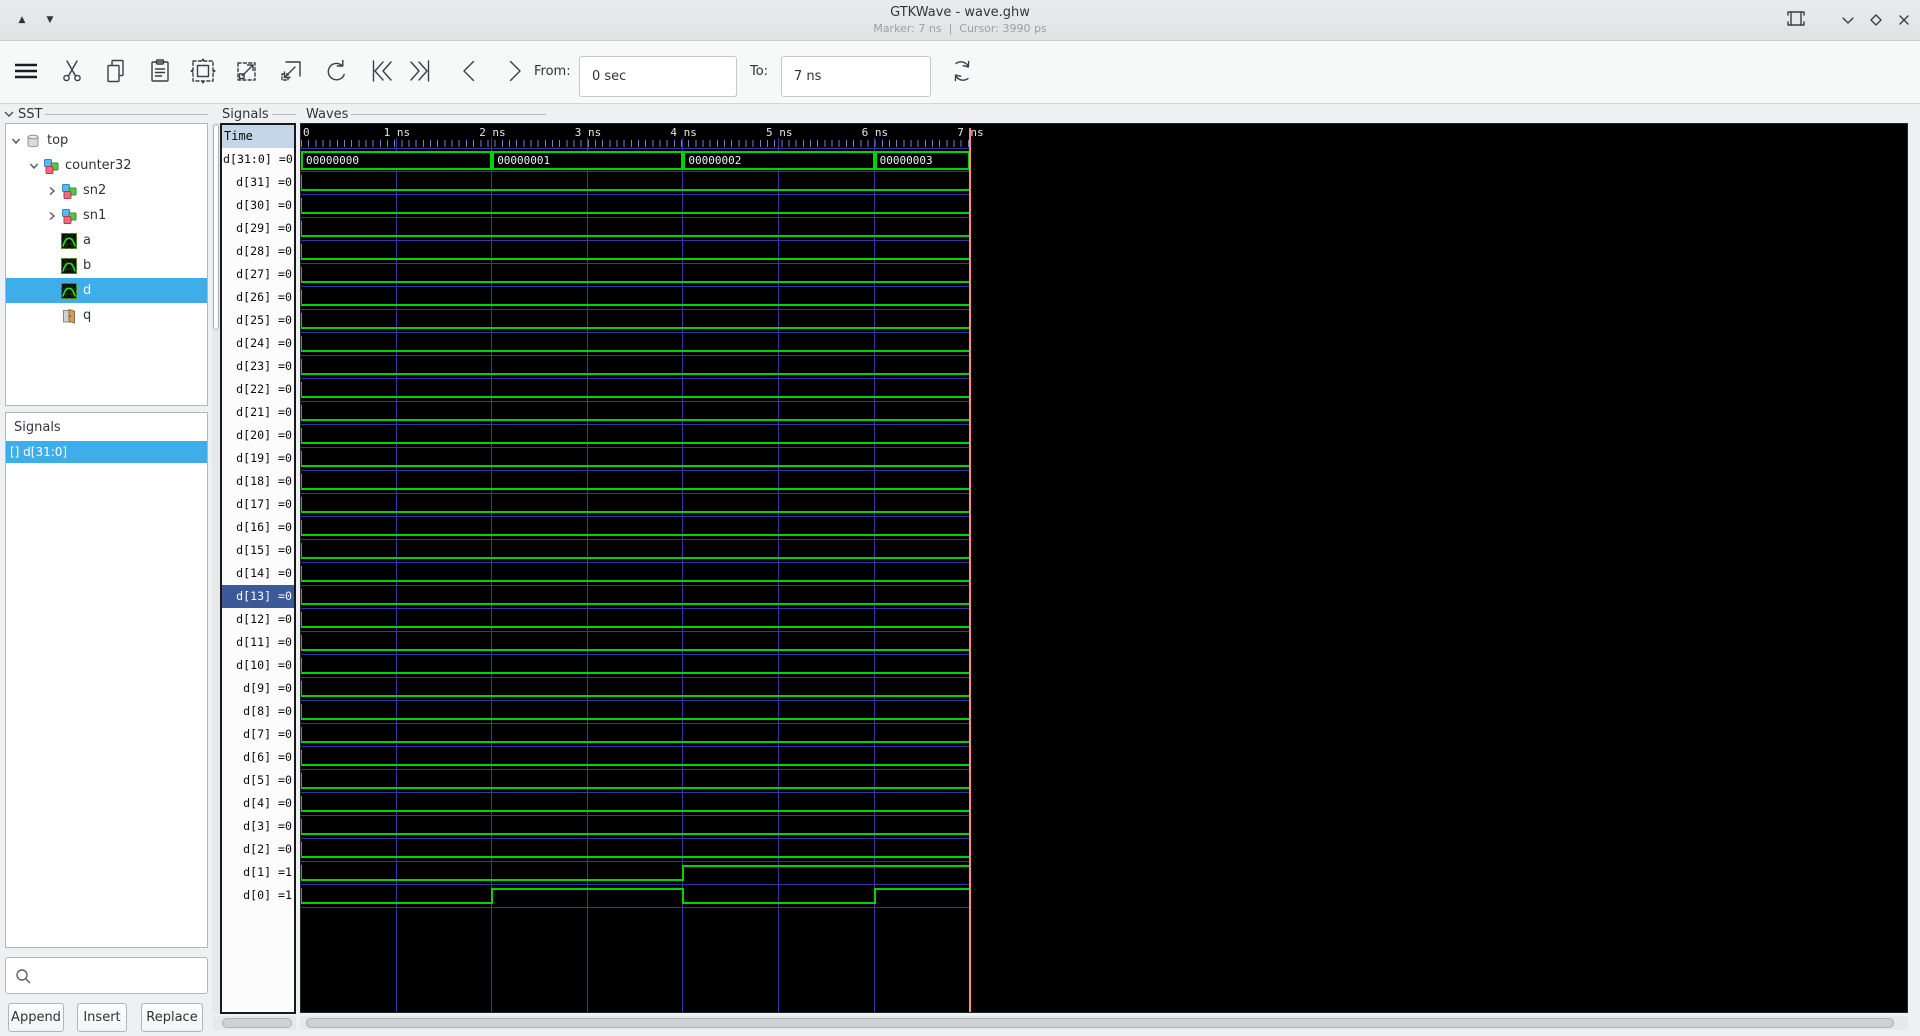 The height and width of the screenshot is (1036, 1920). What do you see at coordinates (116, 71) in the screenshot?
I see `copy-icon` at bounding box center [116, 71].